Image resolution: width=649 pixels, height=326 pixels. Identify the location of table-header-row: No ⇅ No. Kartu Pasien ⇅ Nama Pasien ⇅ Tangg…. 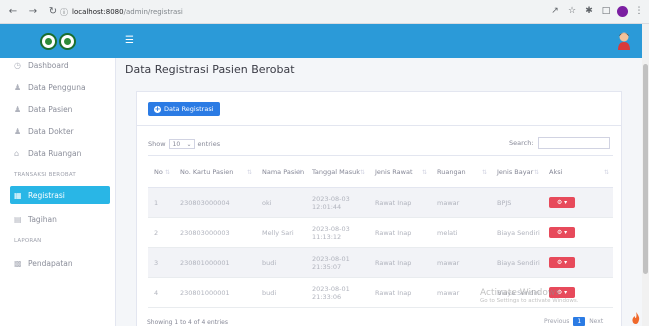
(380, 171).